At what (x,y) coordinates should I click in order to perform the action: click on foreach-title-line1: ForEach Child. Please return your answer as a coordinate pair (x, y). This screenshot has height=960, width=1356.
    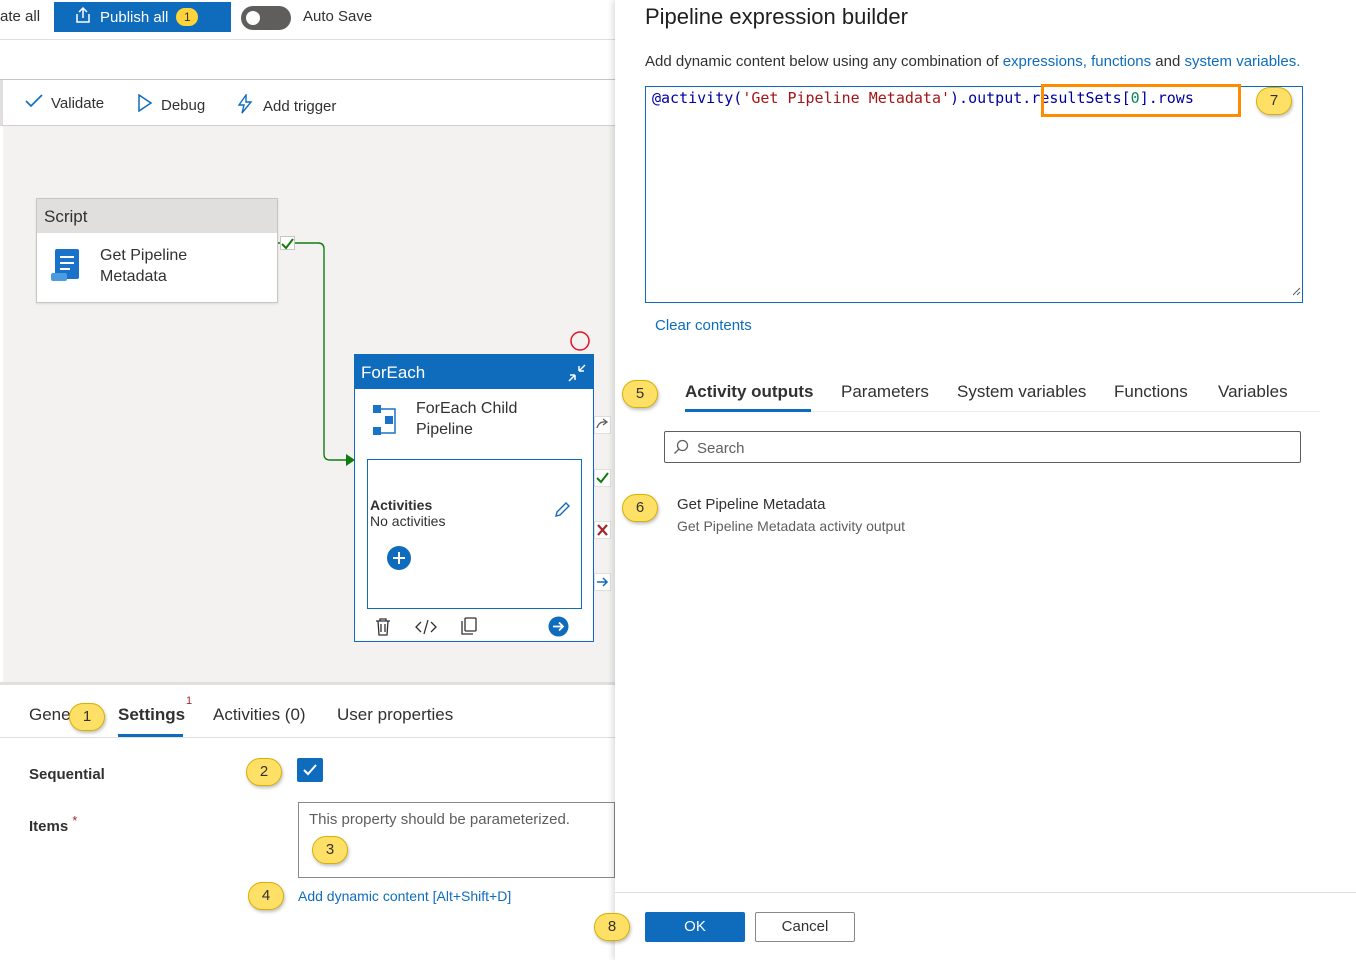
    Looking at the image, I should click on (467, 408).